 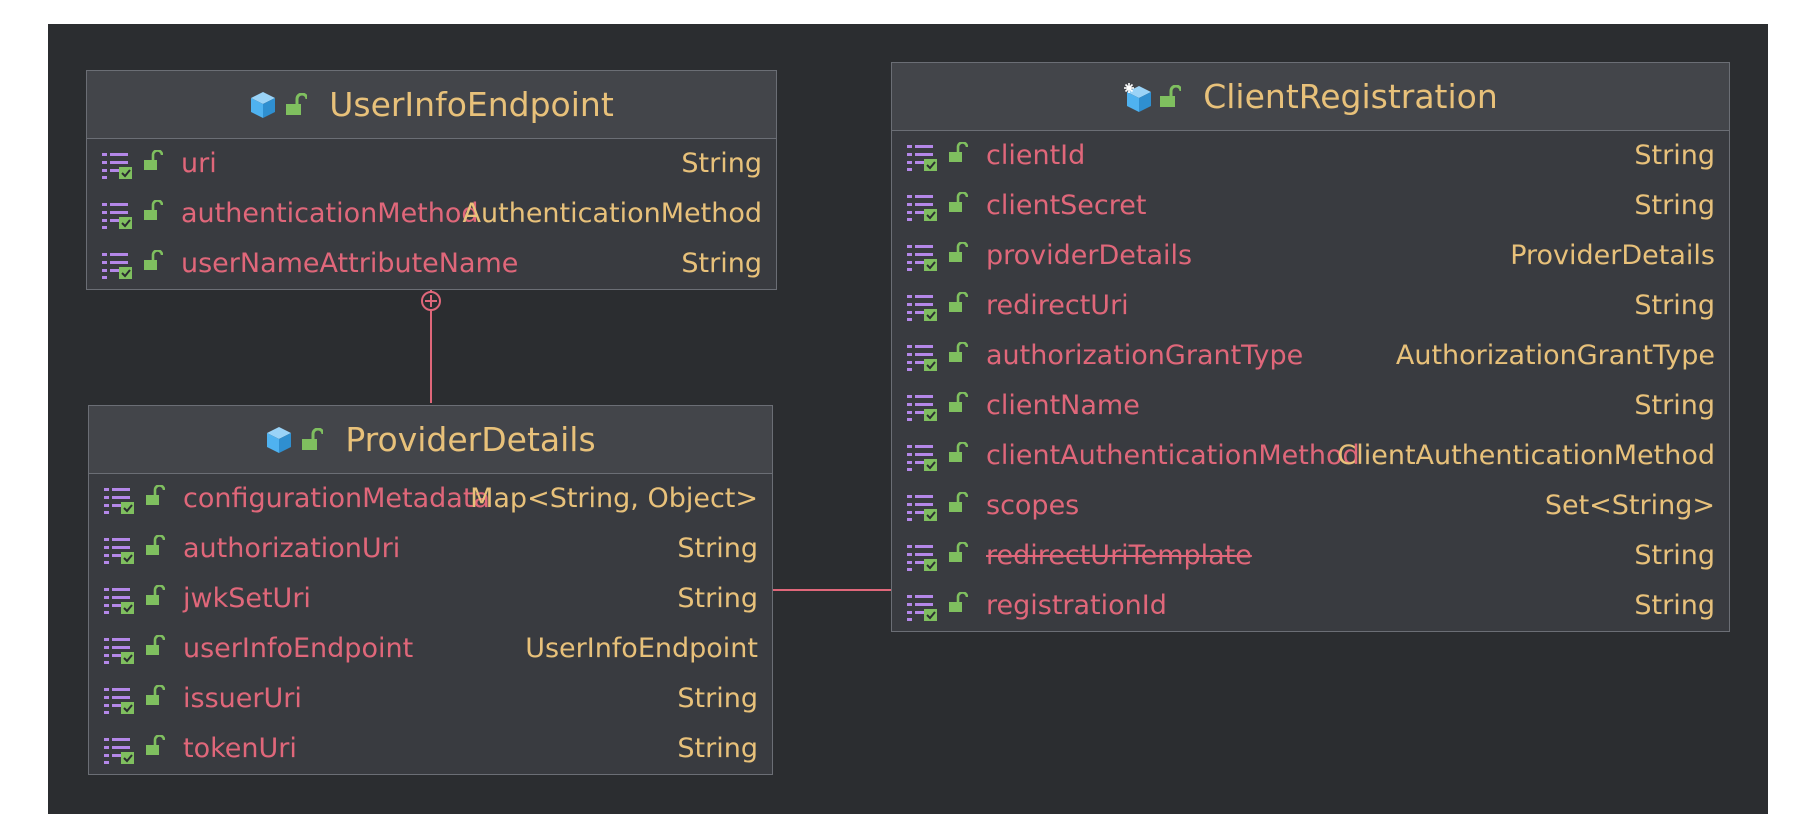 I want to click on field-name: issuerUri, so click(x=242, y=698).